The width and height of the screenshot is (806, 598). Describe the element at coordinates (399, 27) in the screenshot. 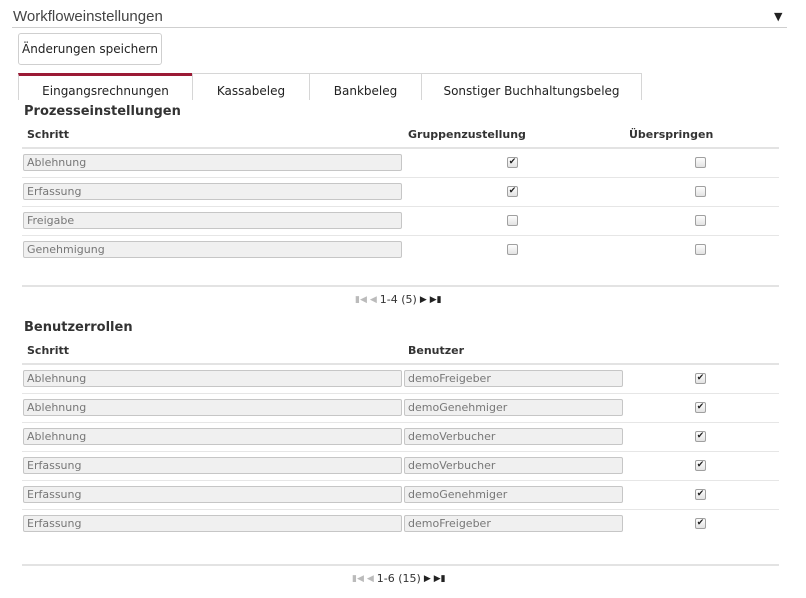

I see `title-divider` at that location.